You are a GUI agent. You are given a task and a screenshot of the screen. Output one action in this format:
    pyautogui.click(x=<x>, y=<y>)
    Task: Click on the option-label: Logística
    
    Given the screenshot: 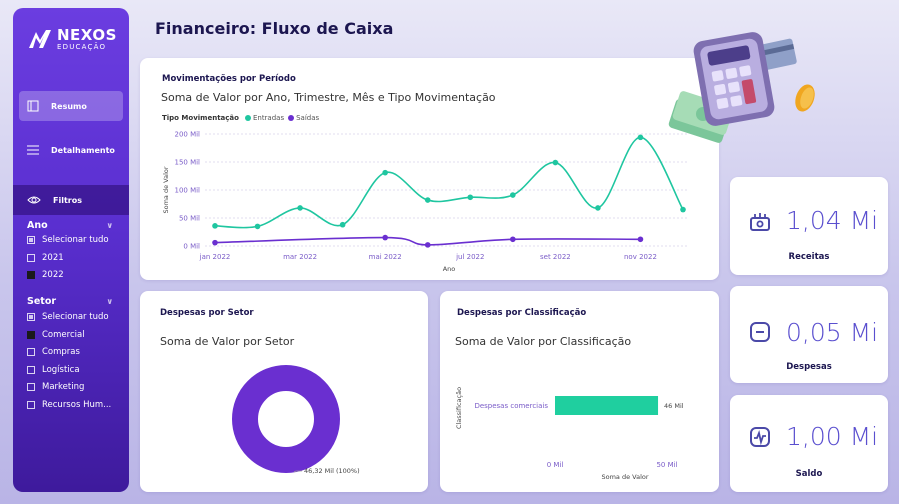 What is the action you would take?
    pyautogui.click(x=61, y=370)
    